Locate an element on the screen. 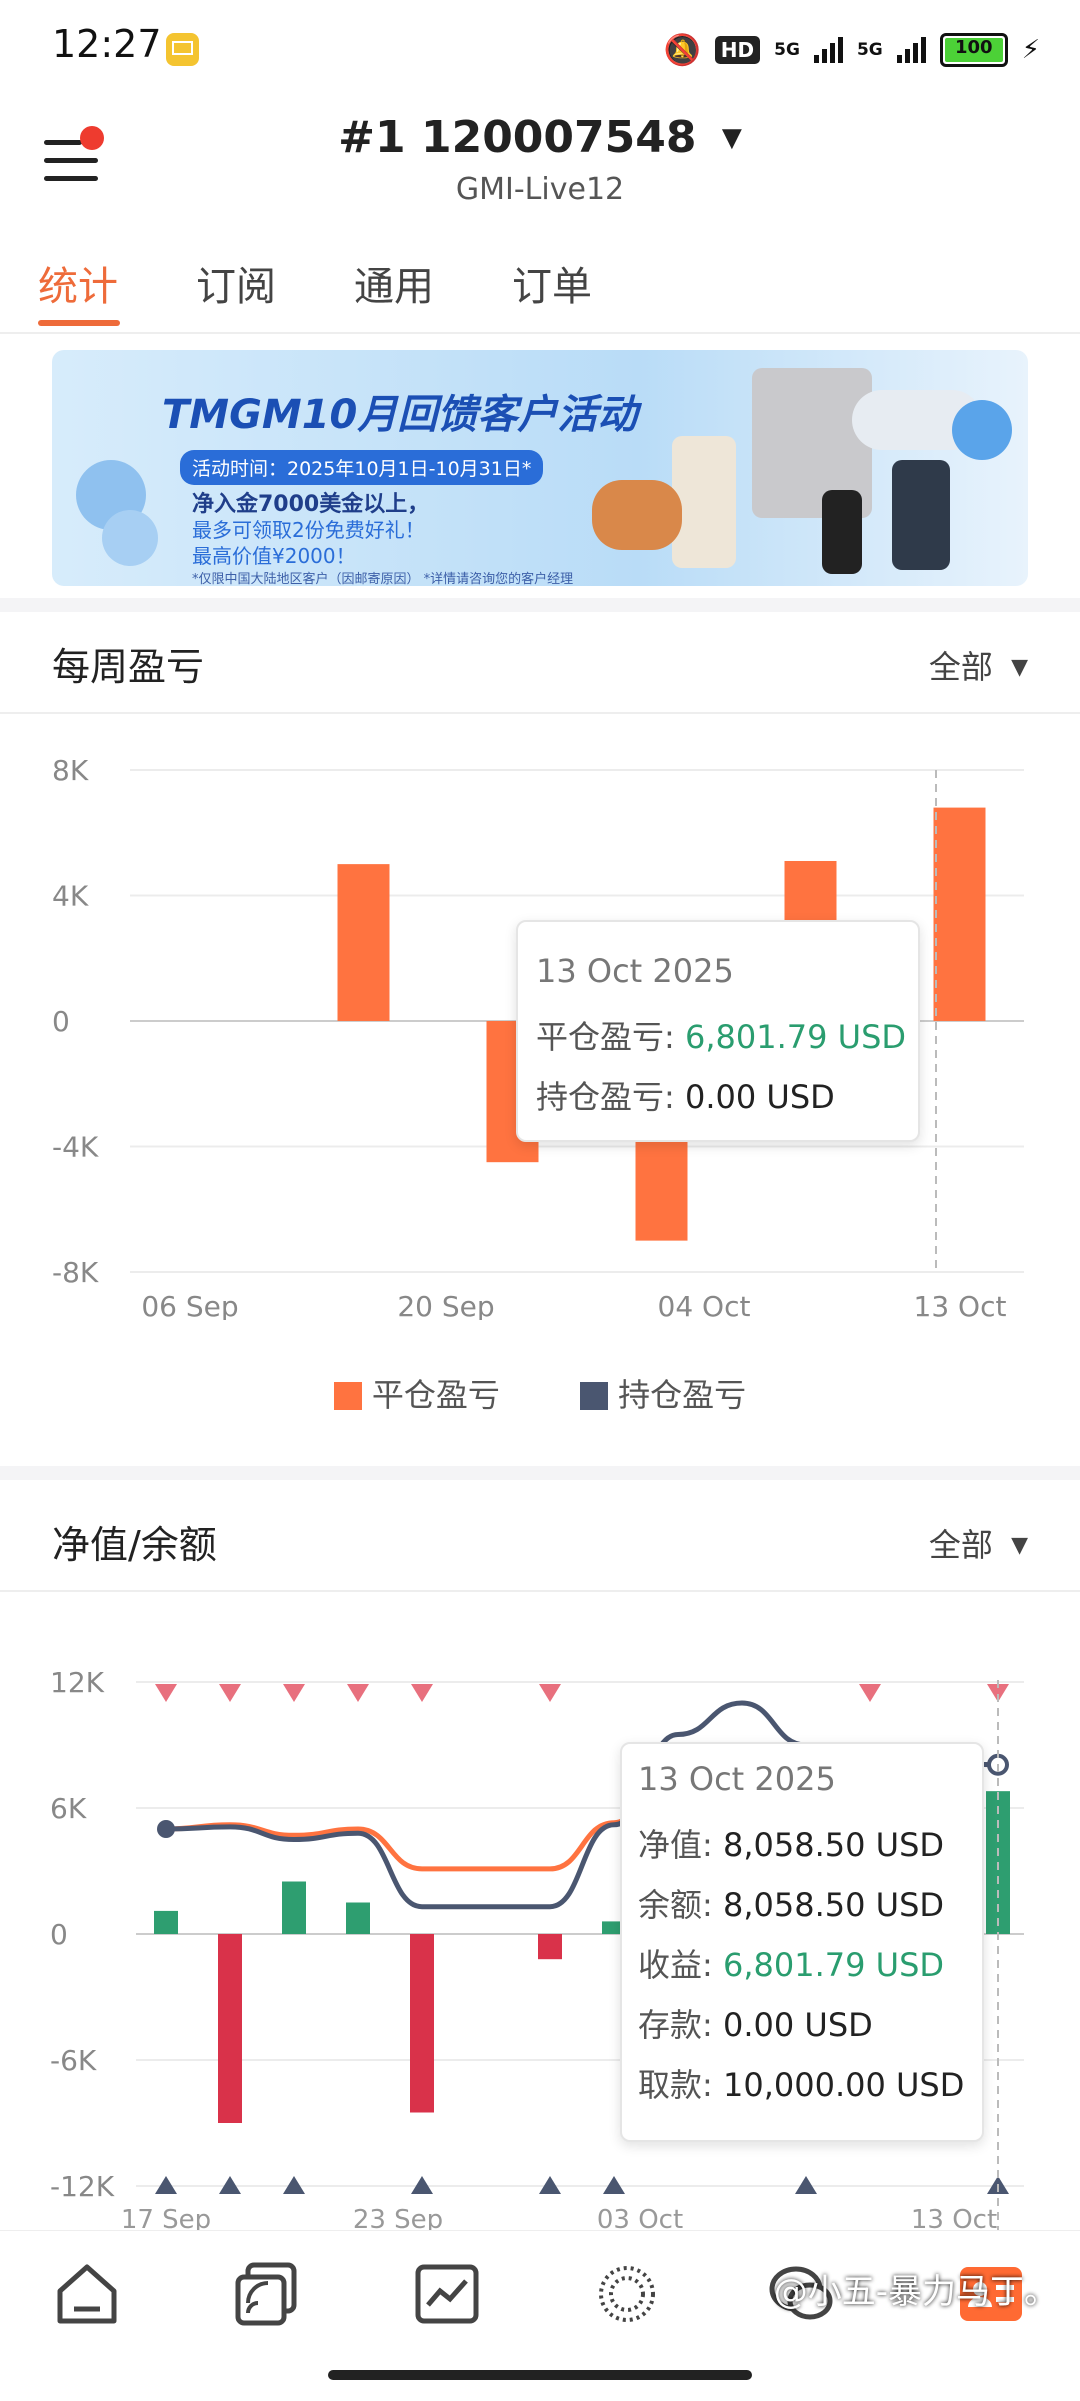  tooltip-row: 存款: 0.00 USD is located at coordinates (755, 2023).